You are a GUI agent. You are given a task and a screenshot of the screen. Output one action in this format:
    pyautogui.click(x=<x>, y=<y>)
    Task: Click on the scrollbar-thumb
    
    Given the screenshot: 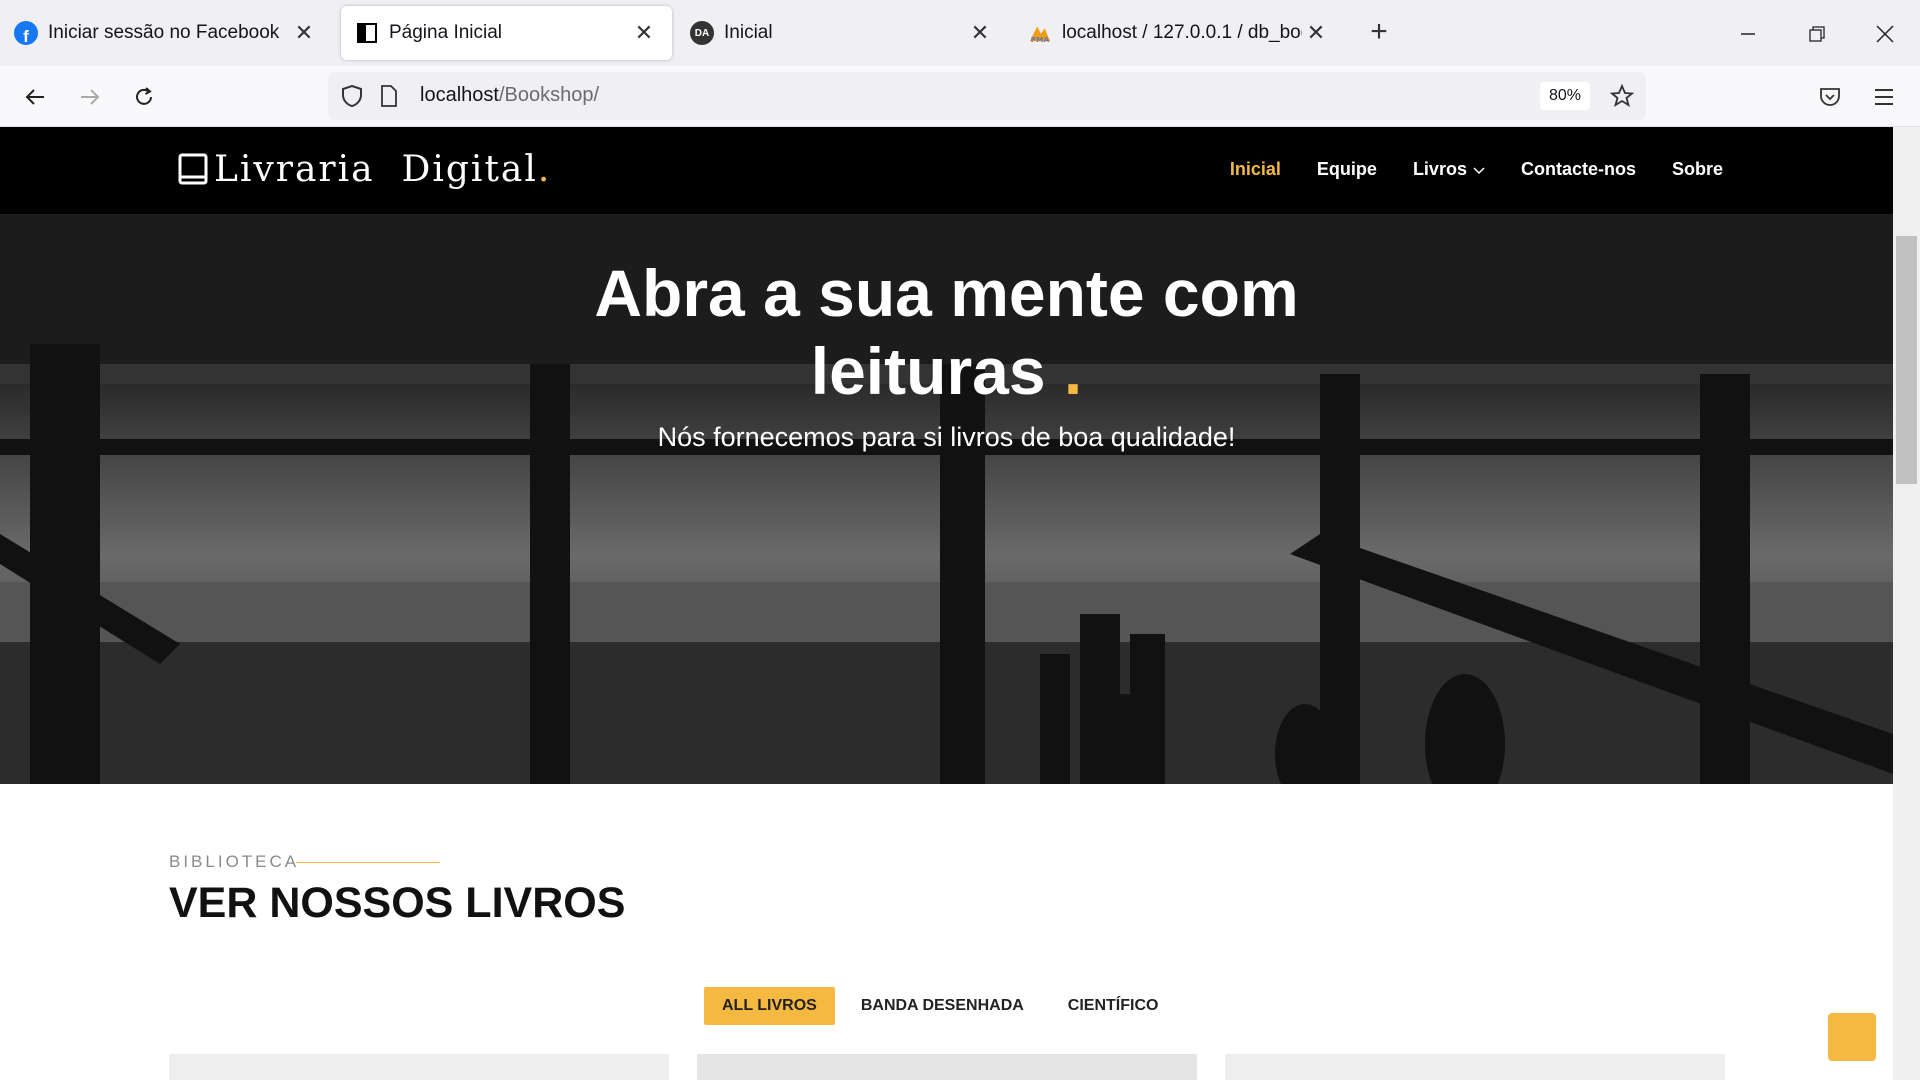 What is the action you would take?
    pyautogui.click(x=1906, y=360)
    